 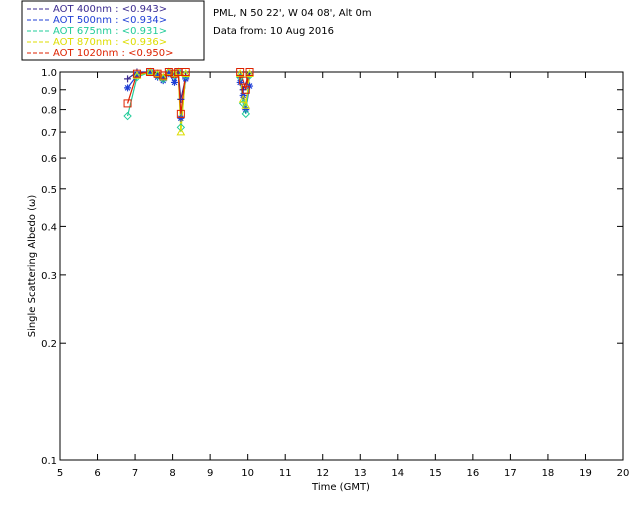 I want to click on date-label: Data from: 10 Aug 2016, so click(x=273, y=31).